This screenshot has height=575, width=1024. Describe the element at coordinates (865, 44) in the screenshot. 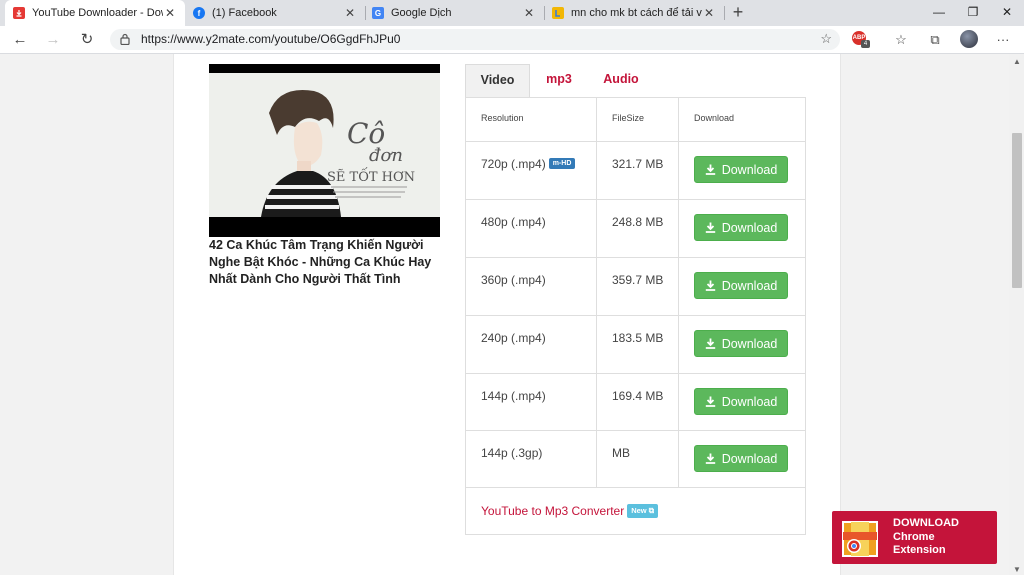

I see `adblock-count-badge: 4` at that location.